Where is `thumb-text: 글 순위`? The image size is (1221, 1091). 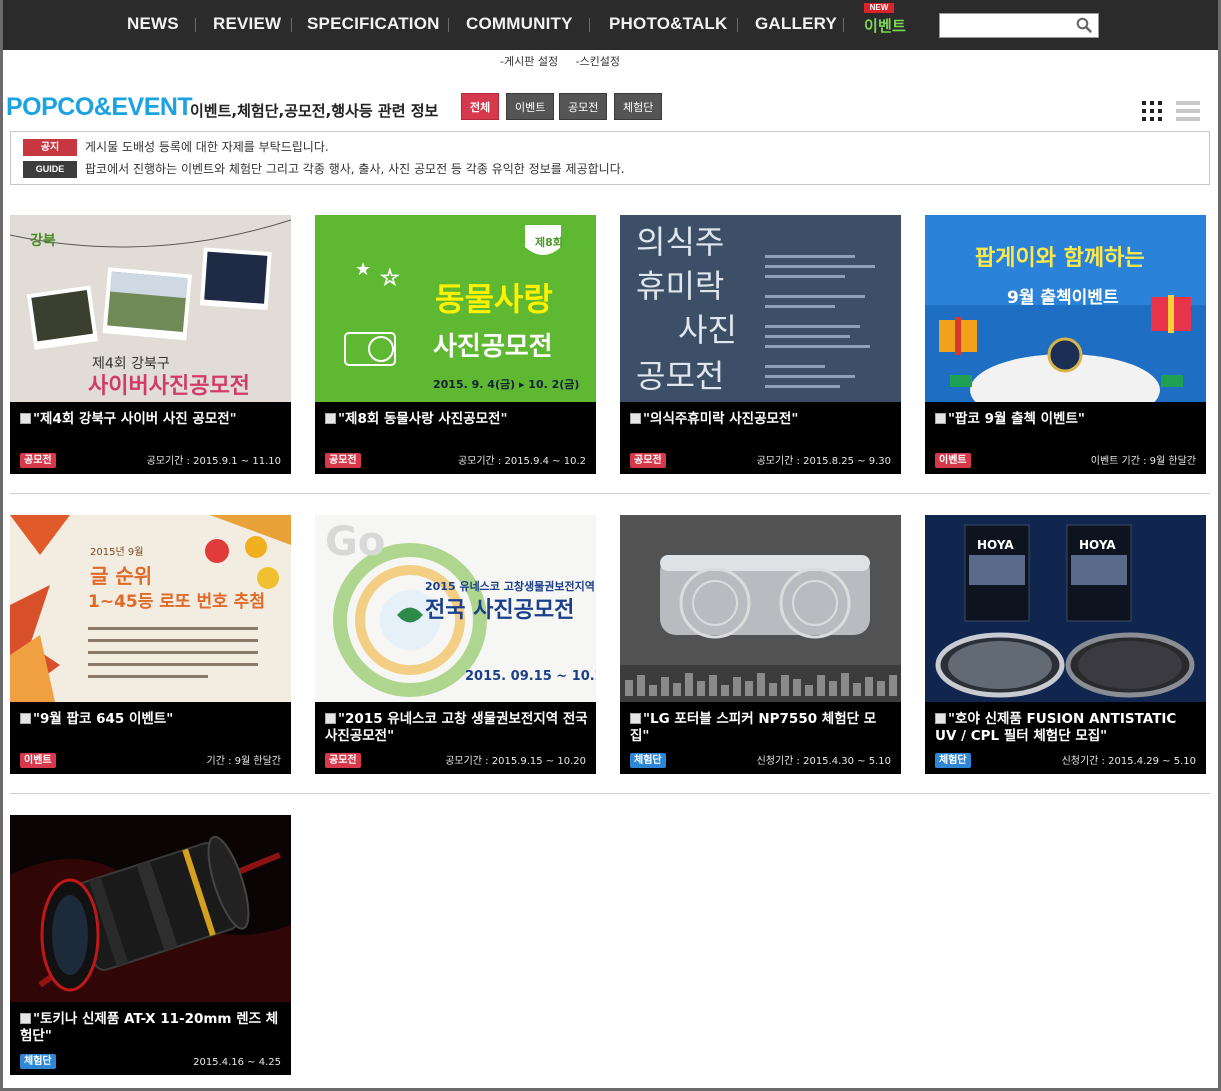
thumb-text: 글 순위 is located at coordinates (121, 576).